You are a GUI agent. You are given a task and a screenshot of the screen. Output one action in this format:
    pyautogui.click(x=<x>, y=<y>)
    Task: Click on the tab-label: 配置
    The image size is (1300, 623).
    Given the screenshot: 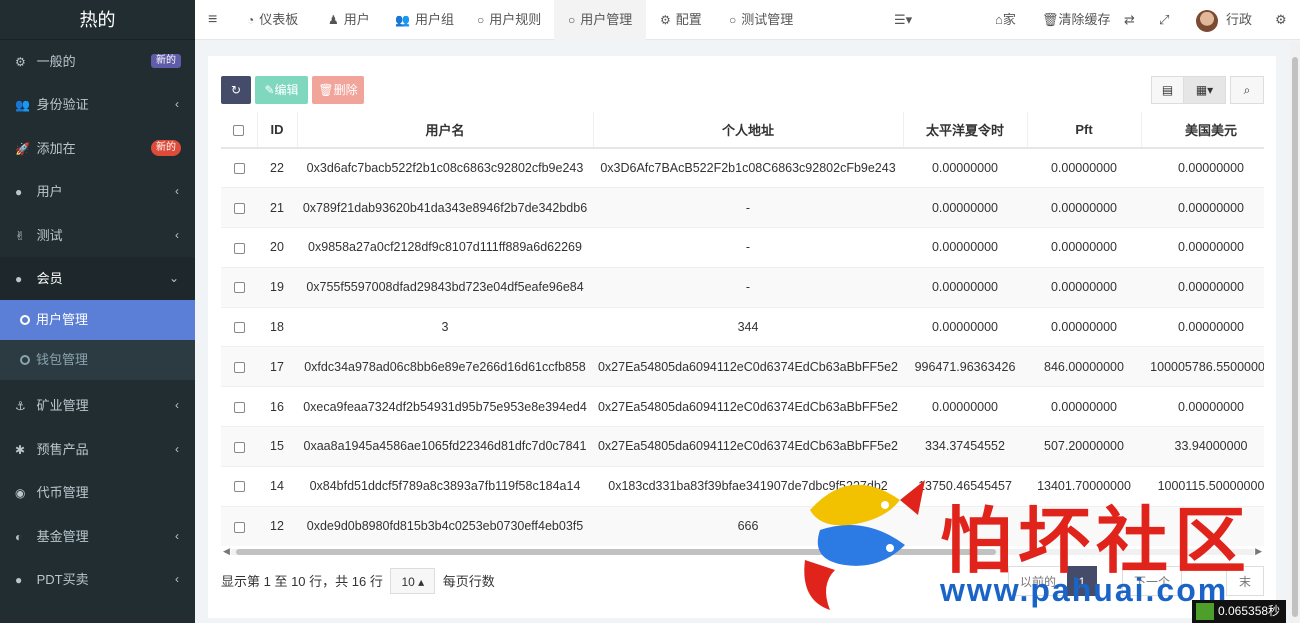 What is the action you would take?
    pyautogui.click(x=688, y=19)
    